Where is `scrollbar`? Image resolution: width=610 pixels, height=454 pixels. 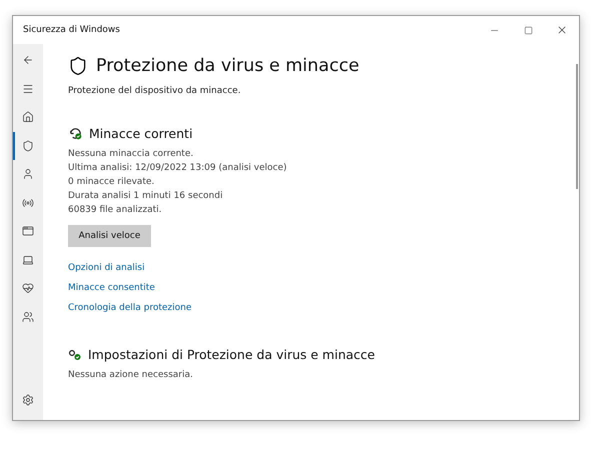
scrollbar is located at coordinates (577, 126).